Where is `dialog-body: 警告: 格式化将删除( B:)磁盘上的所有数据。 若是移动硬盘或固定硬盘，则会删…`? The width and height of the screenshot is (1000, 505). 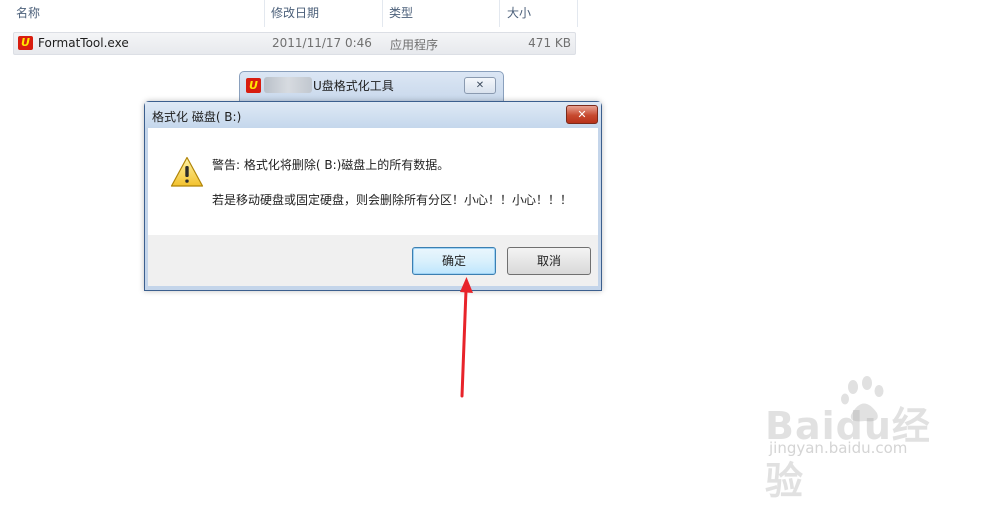 dialog-body: 警告: 格式化将删除( B:)磁盘上的所有数据。 若是移动硬盘或固定硬盘，则会删… is located at coordinates (373, 181).